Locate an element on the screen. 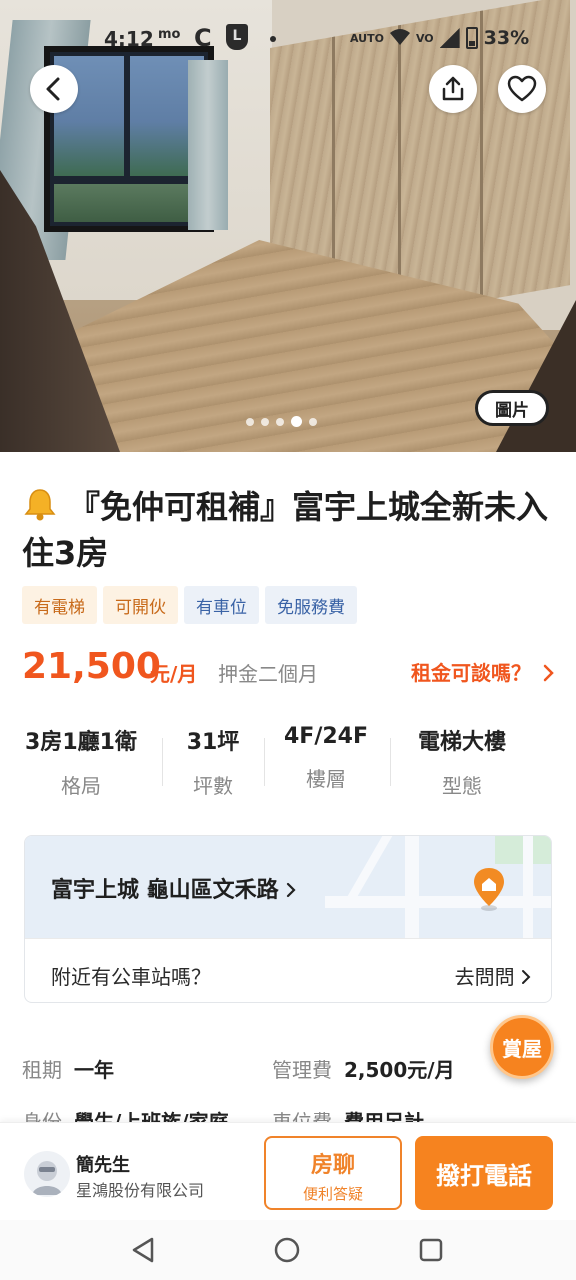 The image size is (576, 1280). notification-dot-icon is located at coordinates (273, 39).